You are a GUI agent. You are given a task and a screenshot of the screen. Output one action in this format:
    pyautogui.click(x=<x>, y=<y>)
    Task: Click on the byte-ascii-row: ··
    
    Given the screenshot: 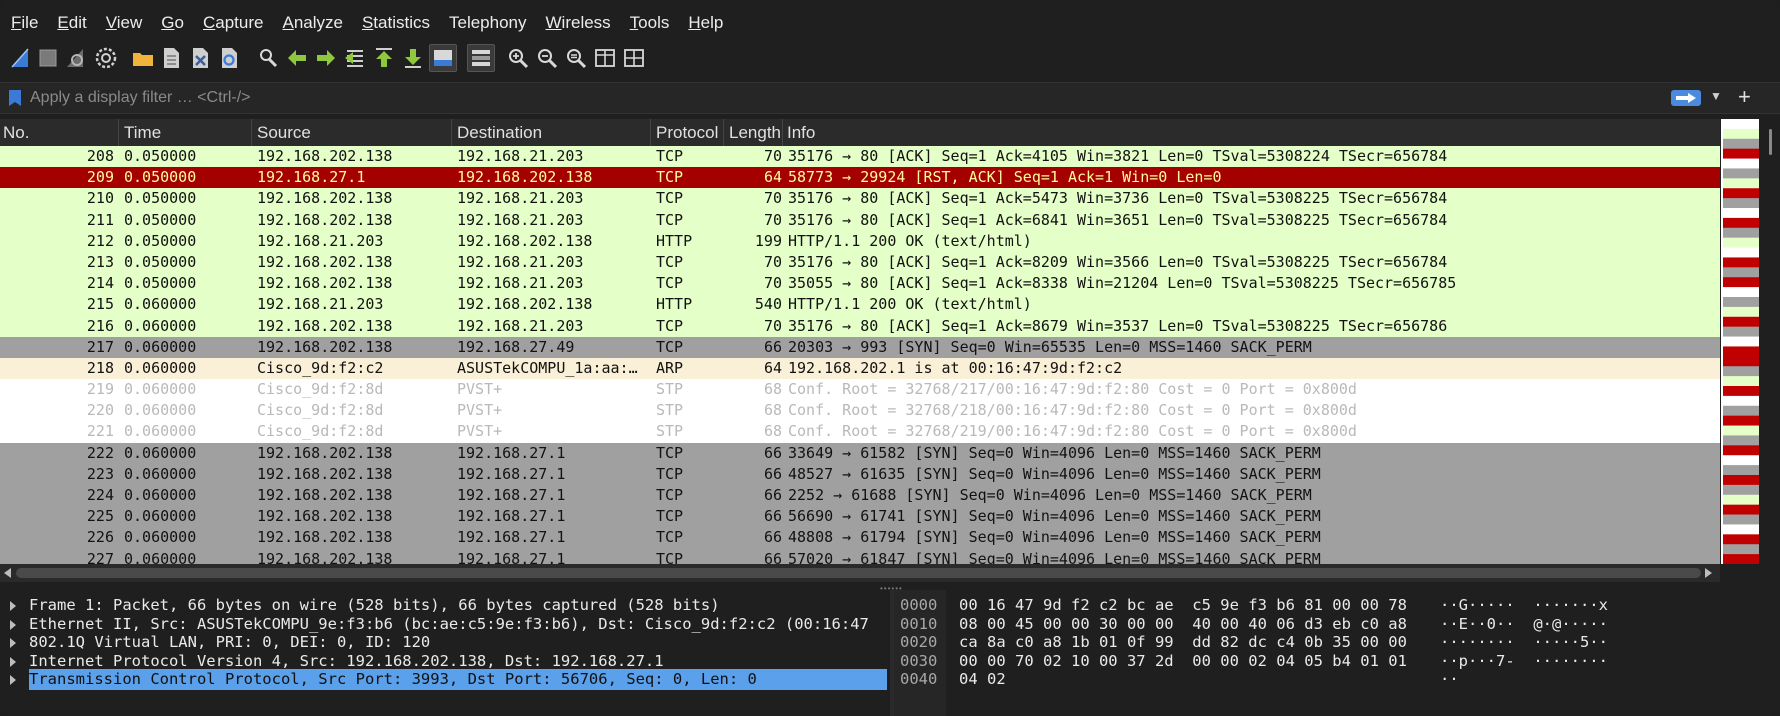 What is the action you would take?
    pyautogui.click(x=1449, y=679)
    